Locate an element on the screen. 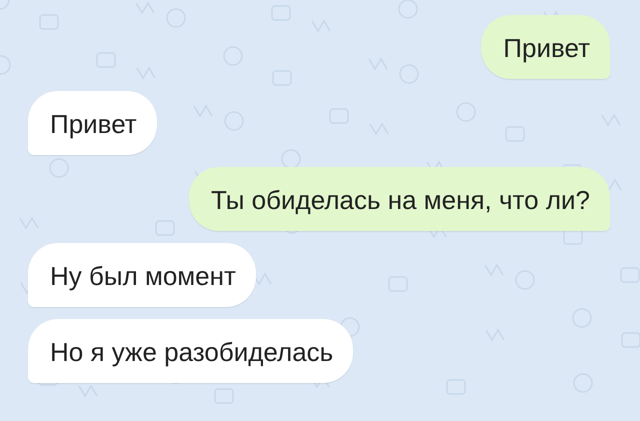 The height and width of the screenshot is (421, 640). message-bubble: Ты обиделась на меня, что ли? is located at coordinates (399, 199).